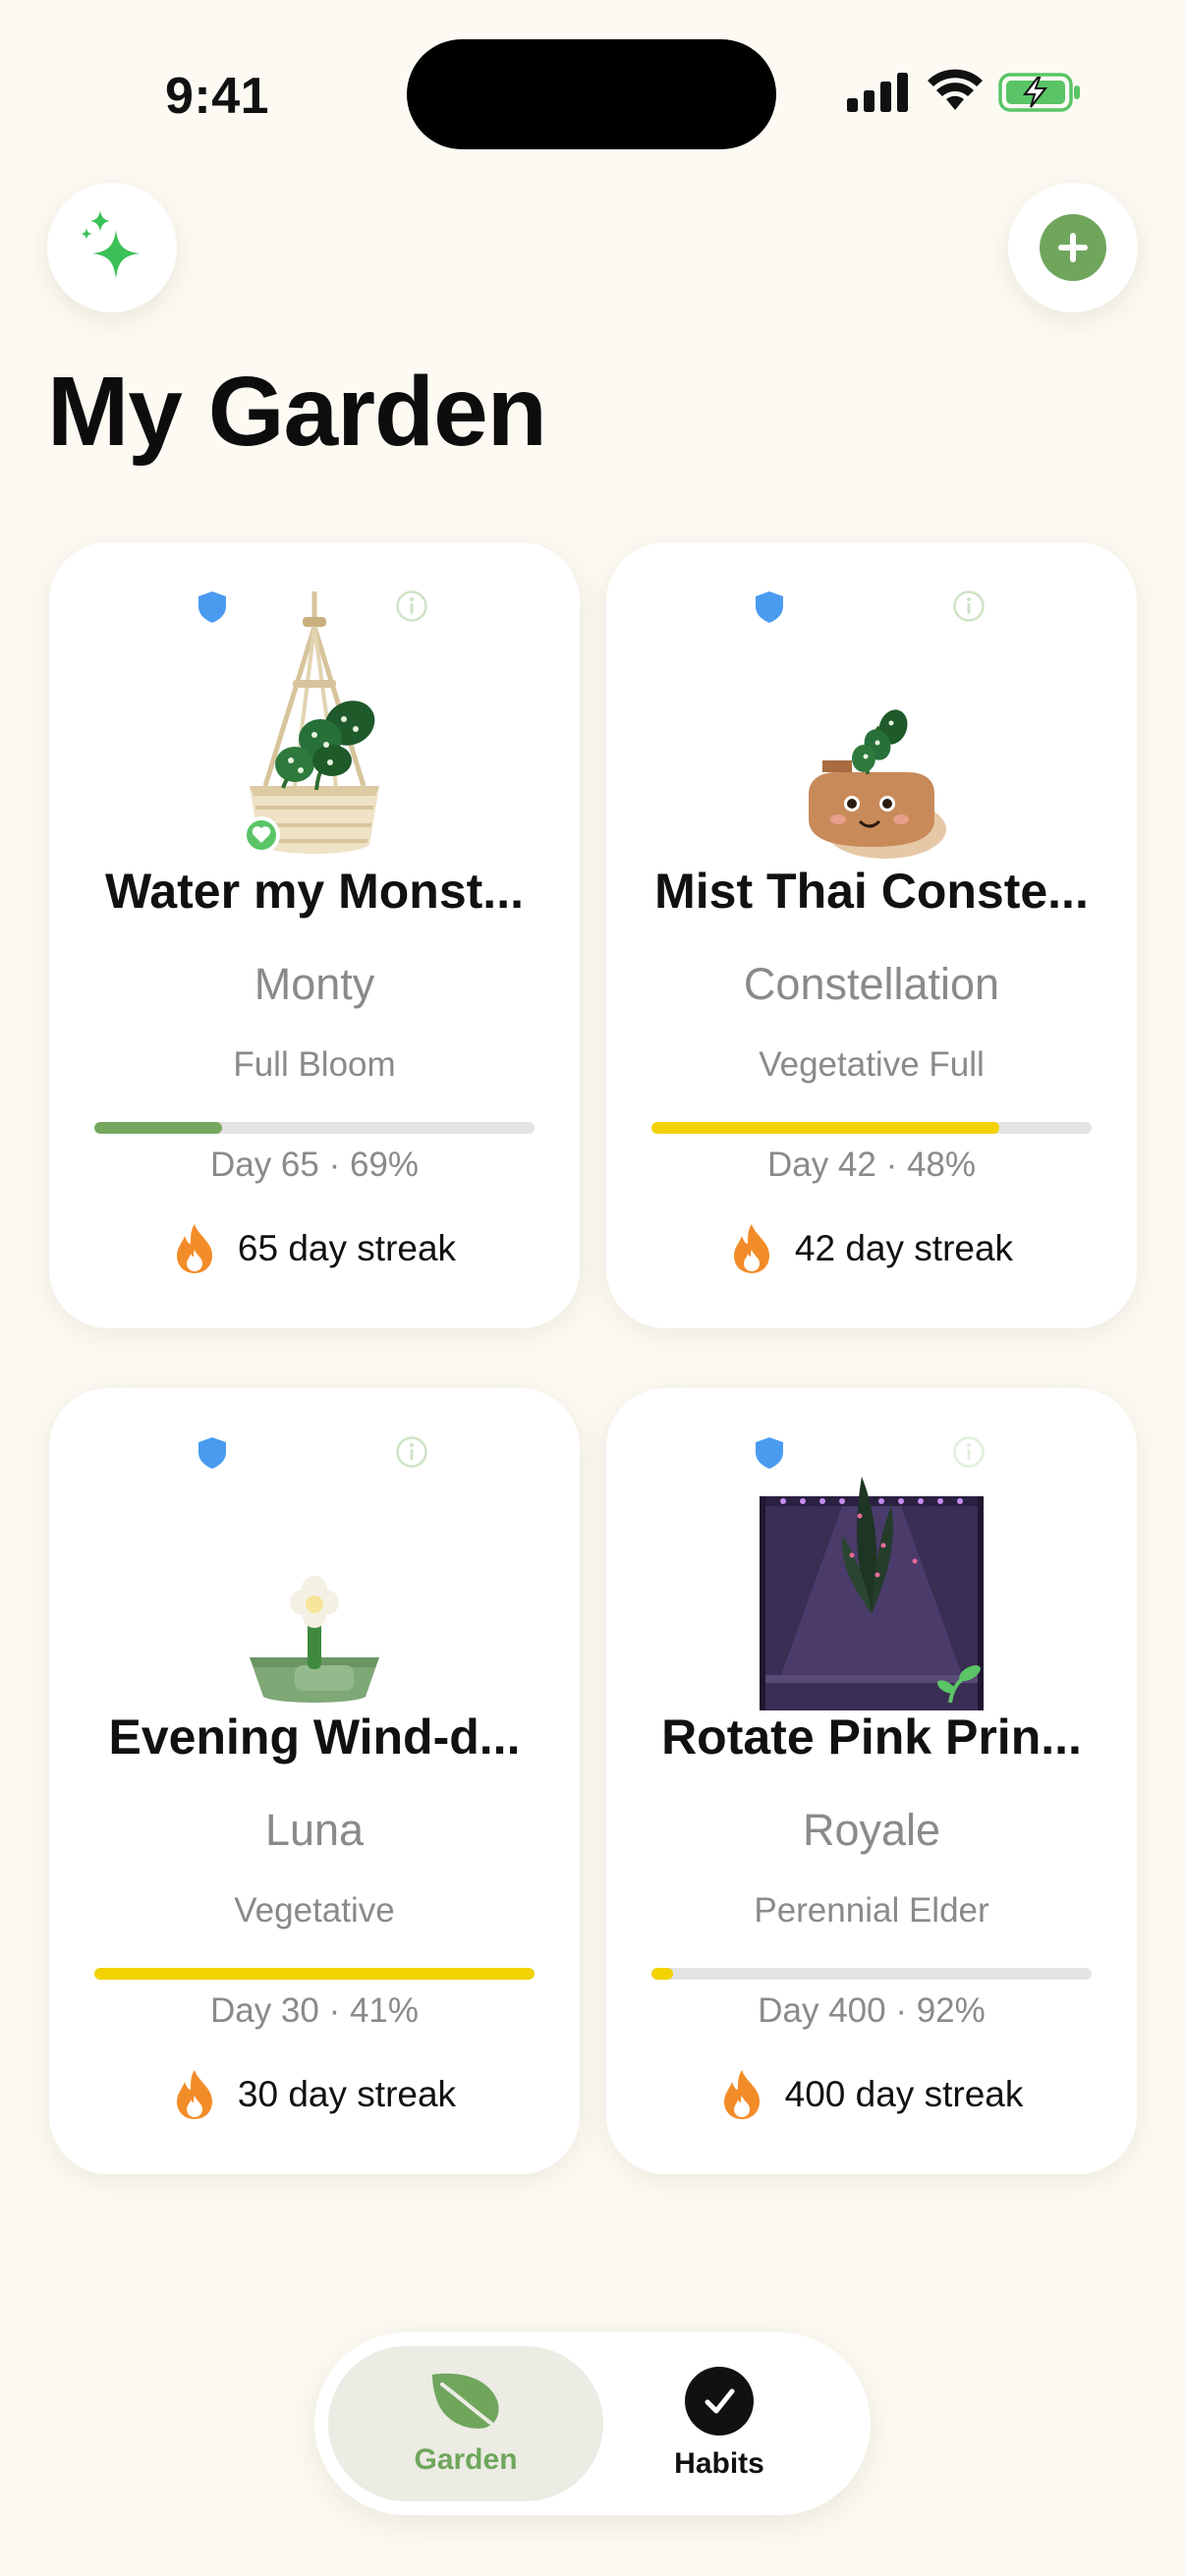 Image resolution: width=1185 pixels, height=2576 pixels. What do you see at coordinates (466, 2459) in the screenshot?
I see `tab-label: Garden` at bounding box center [466, 2459].